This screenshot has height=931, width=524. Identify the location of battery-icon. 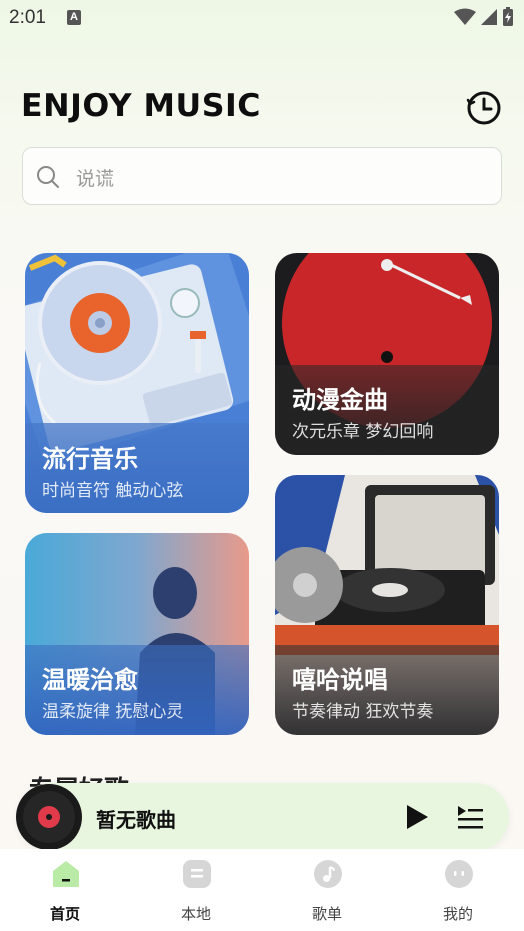
(508, 16).